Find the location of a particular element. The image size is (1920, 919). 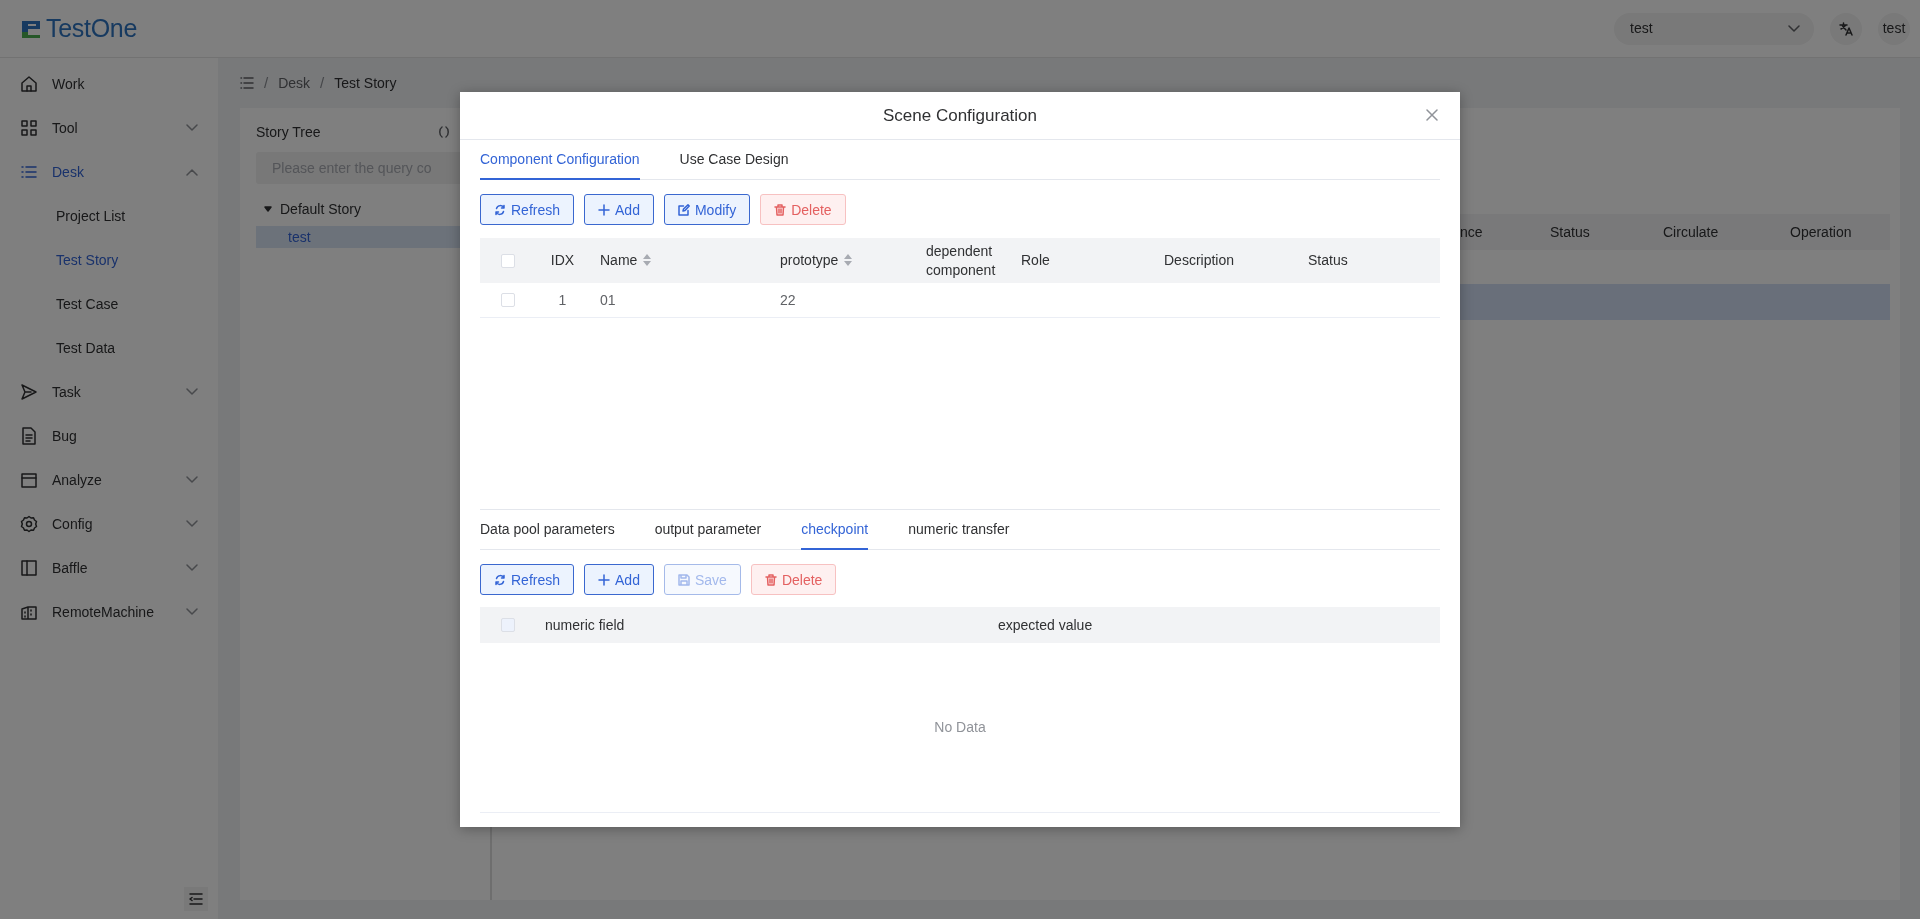

empty-state-text: No Data is located at coordinates (960, 727).